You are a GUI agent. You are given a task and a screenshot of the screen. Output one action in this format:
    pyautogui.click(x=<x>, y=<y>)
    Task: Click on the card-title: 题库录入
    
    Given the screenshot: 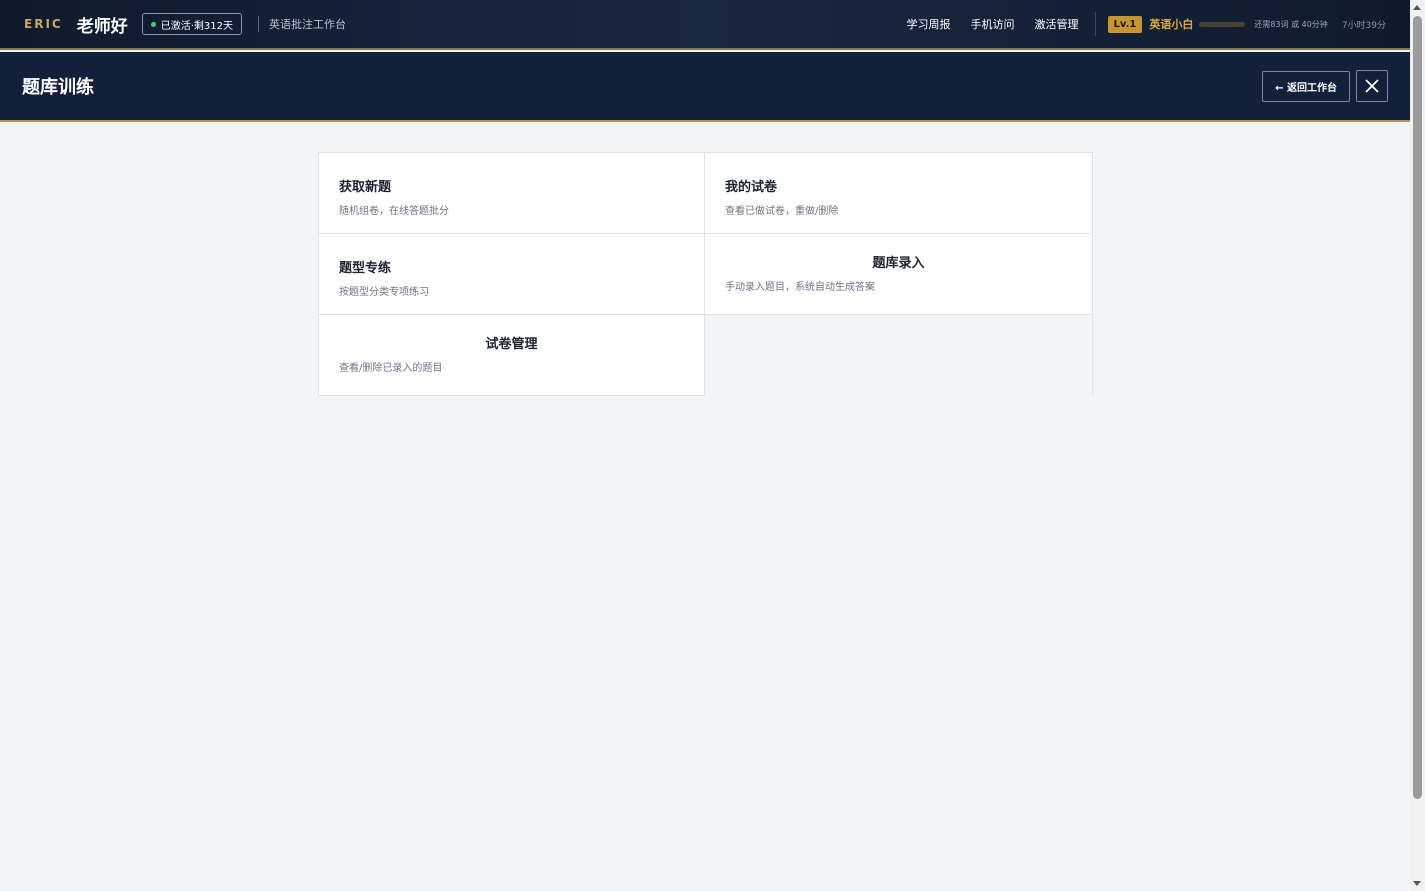 What is the action you would take?
    pyautogui.click(x=898, y=263)
    